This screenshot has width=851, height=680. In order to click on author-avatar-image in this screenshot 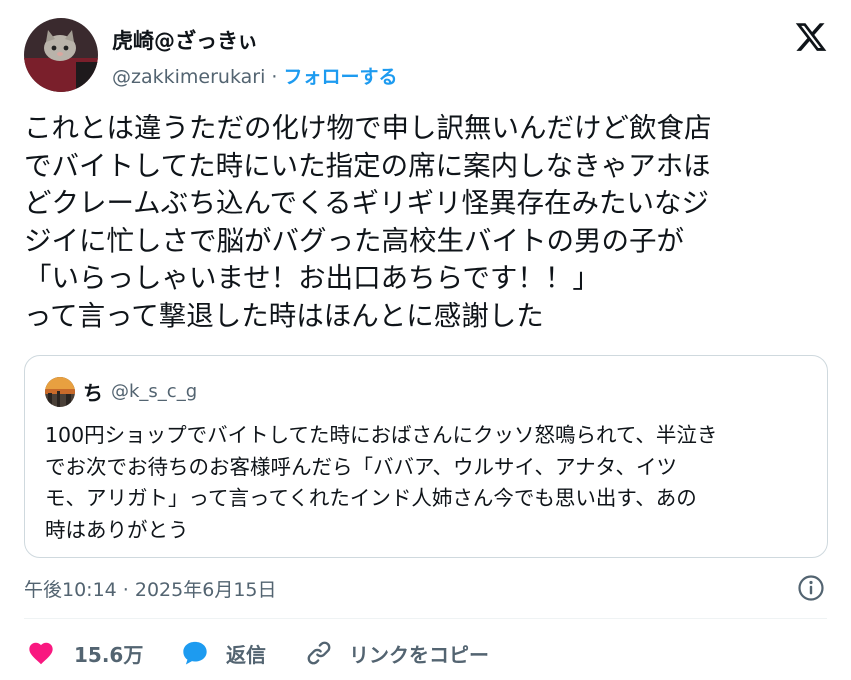, I will do `click(61, 55)`.